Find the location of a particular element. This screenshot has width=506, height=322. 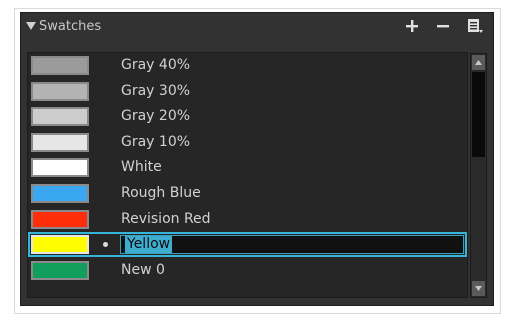

swatch-row: White is located at coordinates (247, 167).